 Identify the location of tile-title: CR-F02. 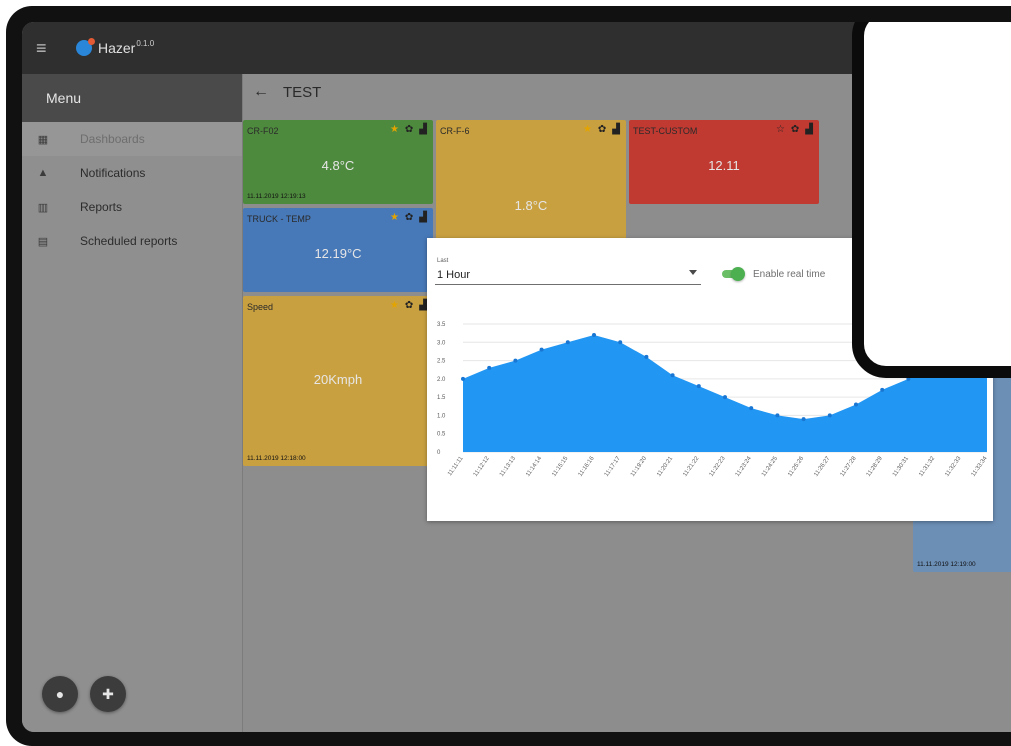
(263, 131).